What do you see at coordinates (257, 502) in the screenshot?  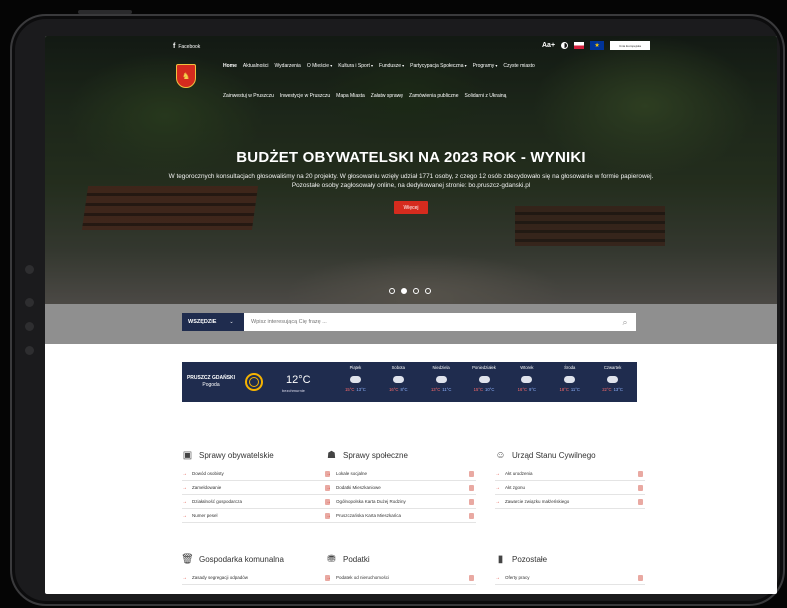 I see `category-link: → Działalność gospodarcza` at bounding box center [257, 502].